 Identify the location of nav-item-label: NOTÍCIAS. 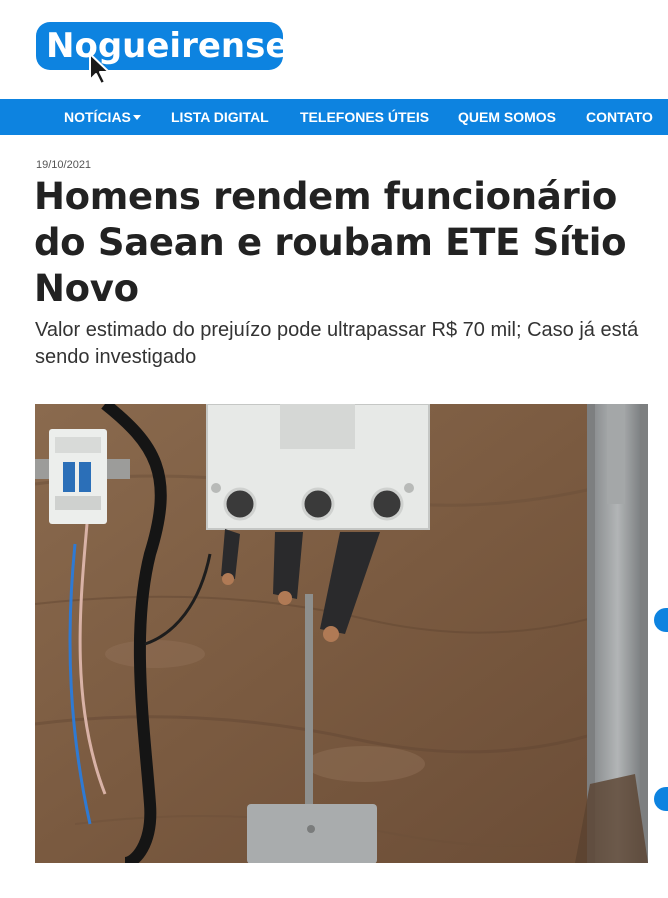
(97, 117).